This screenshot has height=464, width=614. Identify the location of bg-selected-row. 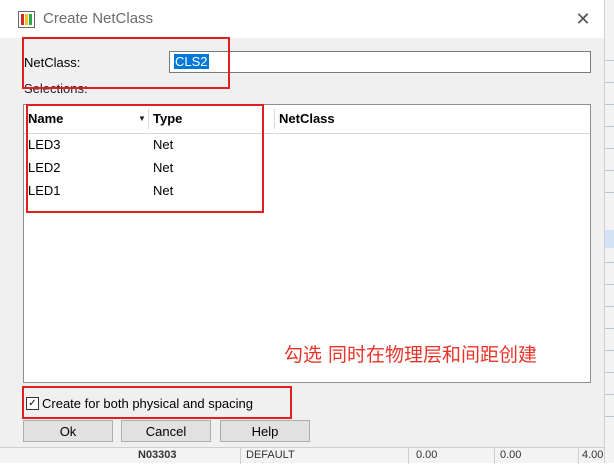
(609, 239).